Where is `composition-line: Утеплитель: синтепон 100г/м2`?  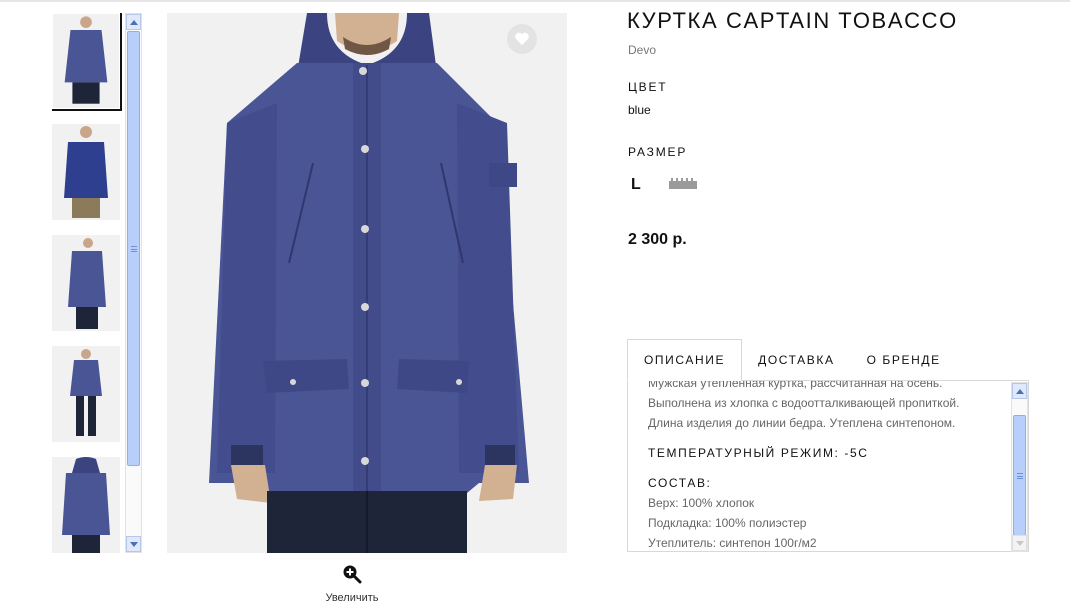 composition-line: Утеплитель: синтепон 100г/м2 is located at coordinates (732, 543).